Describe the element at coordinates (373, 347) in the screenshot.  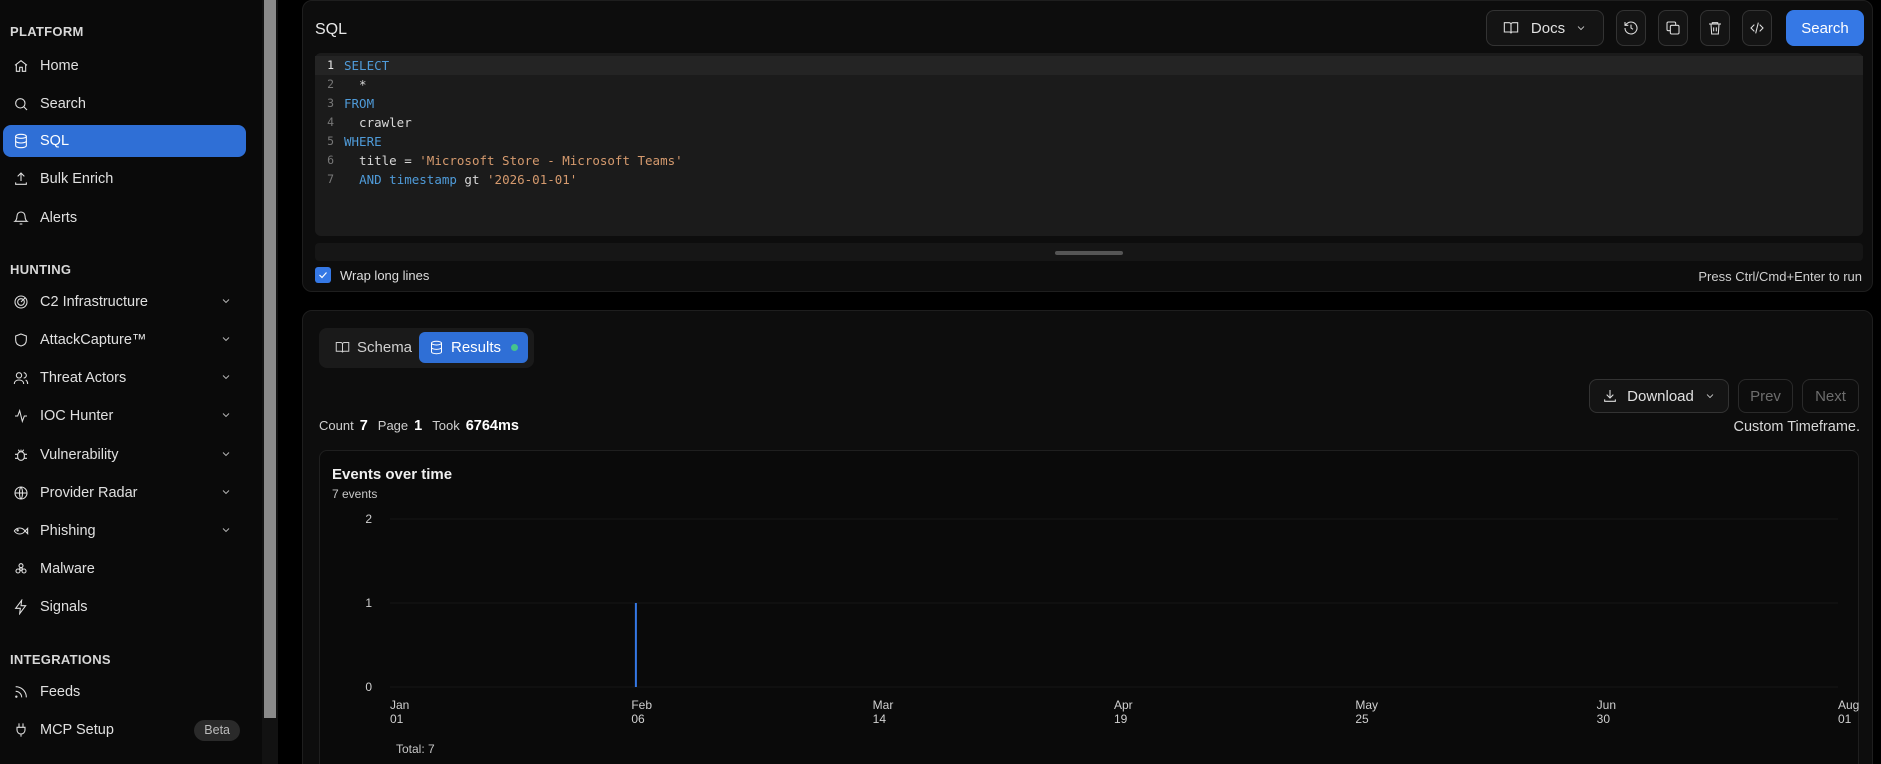
I see `tab-schema: Schema` at that location.